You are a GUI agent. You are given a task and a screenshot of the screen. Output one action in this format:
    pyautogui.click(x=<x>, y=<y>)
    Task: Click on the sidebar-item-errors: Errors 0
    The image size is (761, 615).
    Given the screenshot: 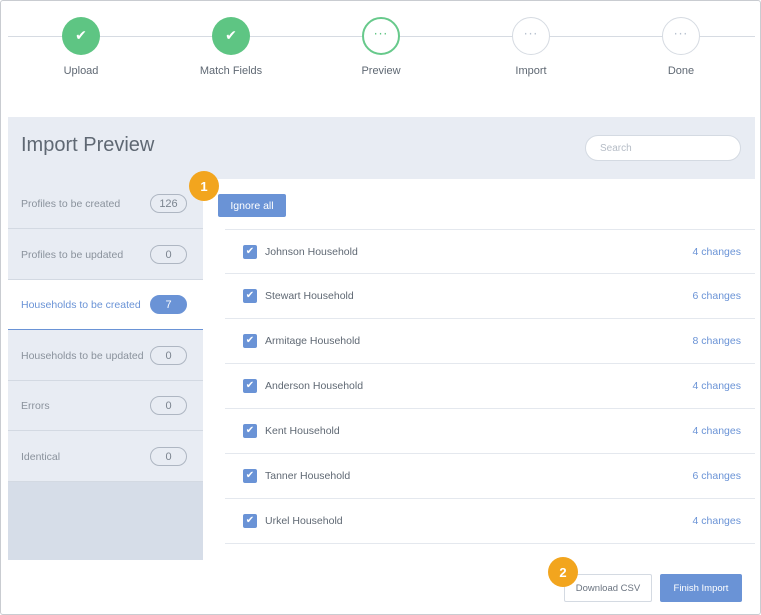 What is the action you would take?
    pyautogui.click(x=105, y=406)
    